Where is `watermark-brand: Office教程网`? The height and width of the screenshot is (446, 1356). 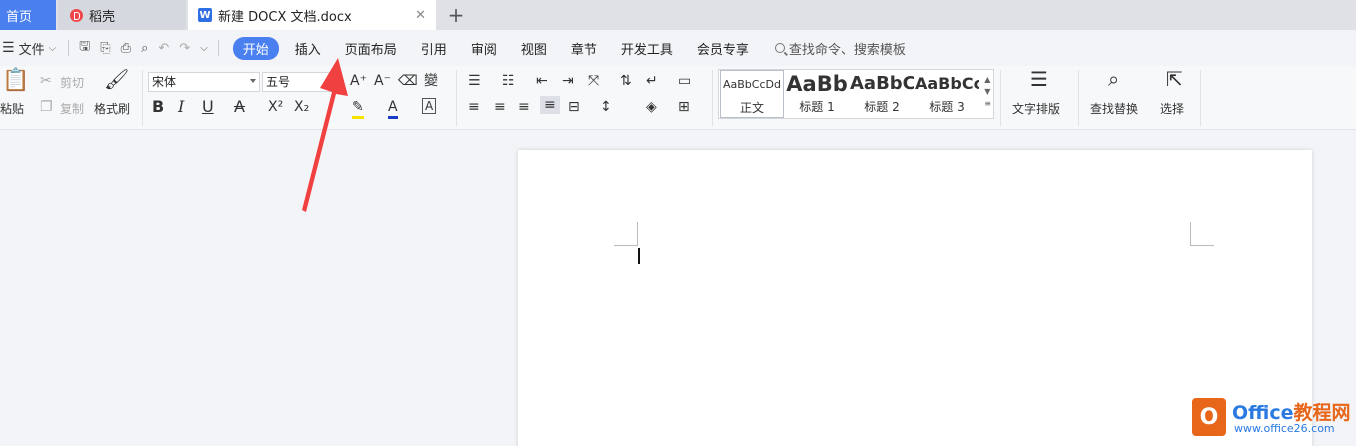
watermark-brand: Office教程网 is located at coordinates (1291, 411).